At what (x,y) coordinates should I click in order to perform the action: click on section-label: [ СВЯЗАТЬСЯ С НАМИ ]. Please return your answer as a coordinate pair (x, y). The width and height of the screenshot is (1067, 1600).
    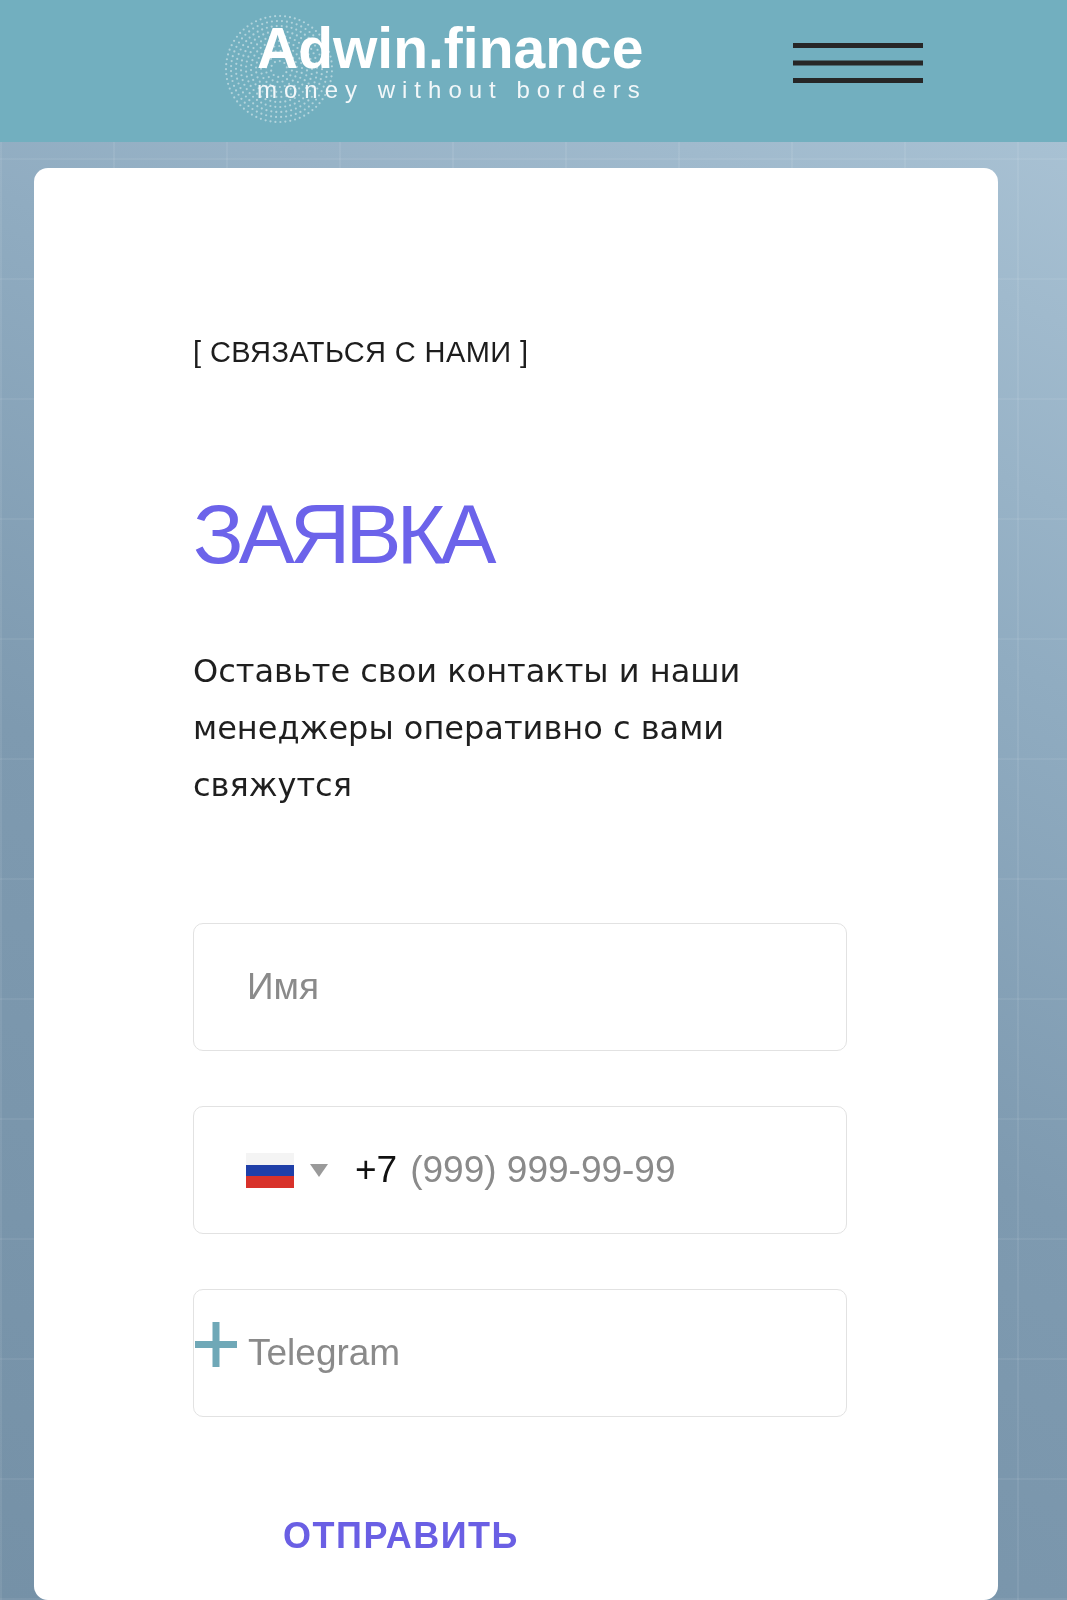
    Looking at the image, I should click on (361, 352).